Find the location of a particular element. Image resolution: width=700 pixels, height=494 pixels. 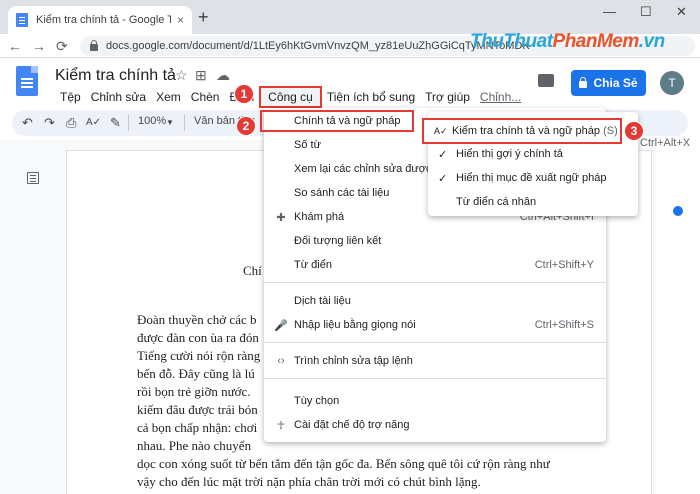

tab-title: Kiểm tra chính tả - Google Tài liệu is located at coordinates (103, 20).